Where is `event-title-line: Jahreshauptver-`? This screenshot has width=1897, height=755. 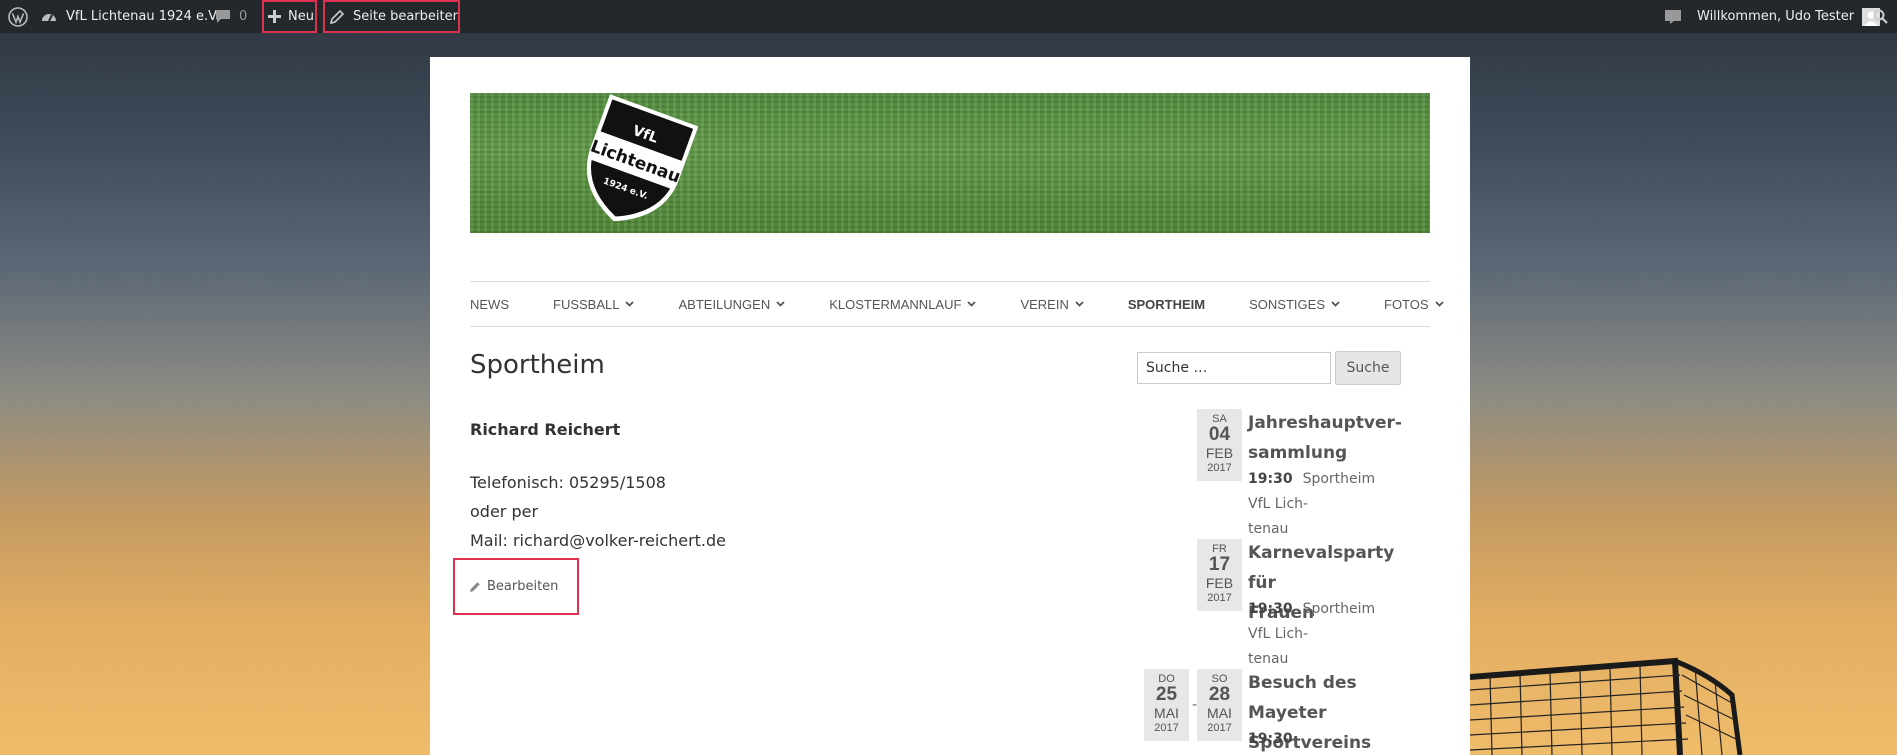
event-title-line: Jahreshauptver- is located at coordinates (1325, 423).